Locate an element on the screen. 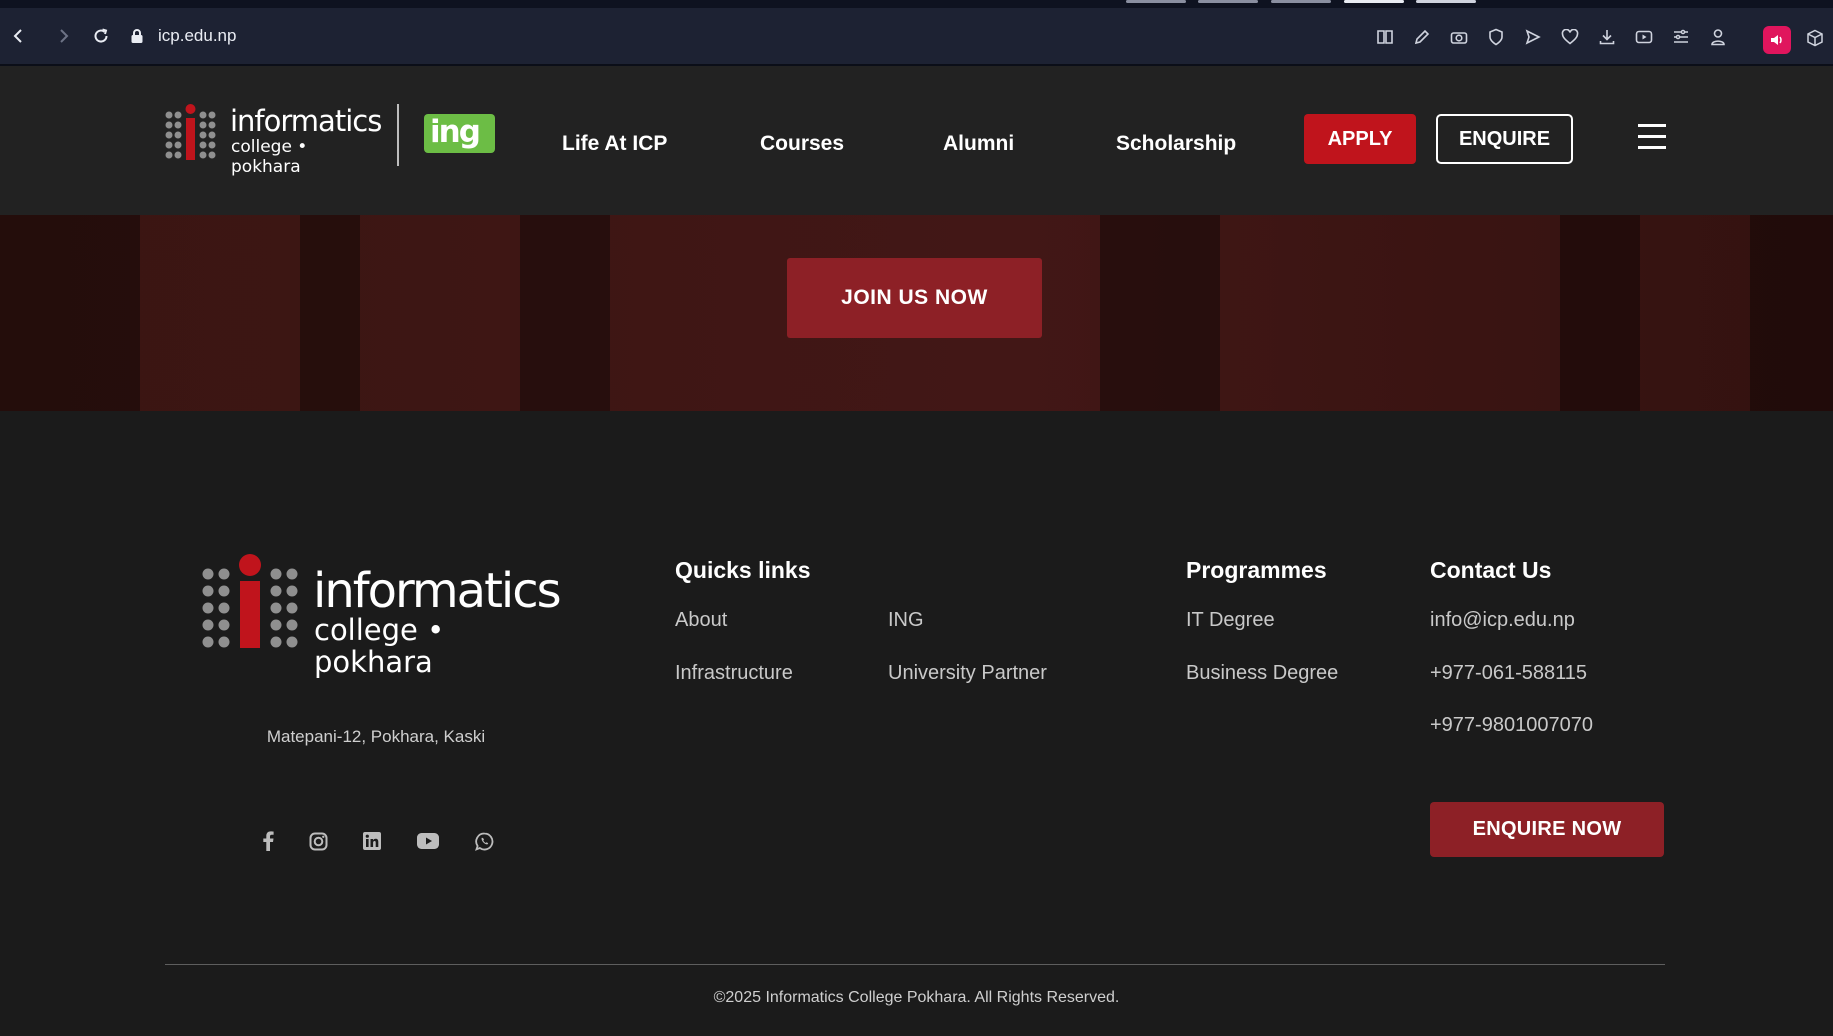 Image resolution: width=1833 pixels, height=1036 pixels. enquire-button: ENQUIRE is located at coordinates (1504, 139).